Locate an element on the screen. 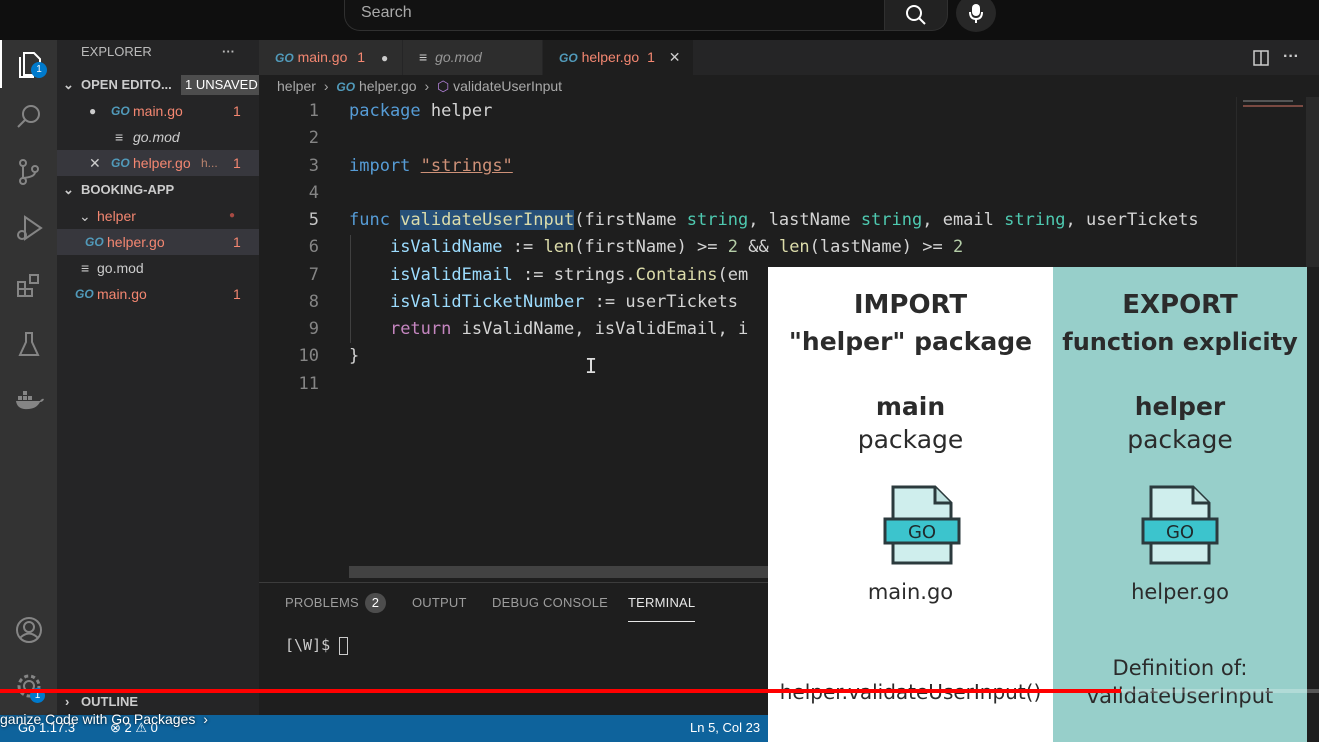 This screenshot has width=1319, height=742. code-text: (lastName) >= is located at coordinates (881, 247).